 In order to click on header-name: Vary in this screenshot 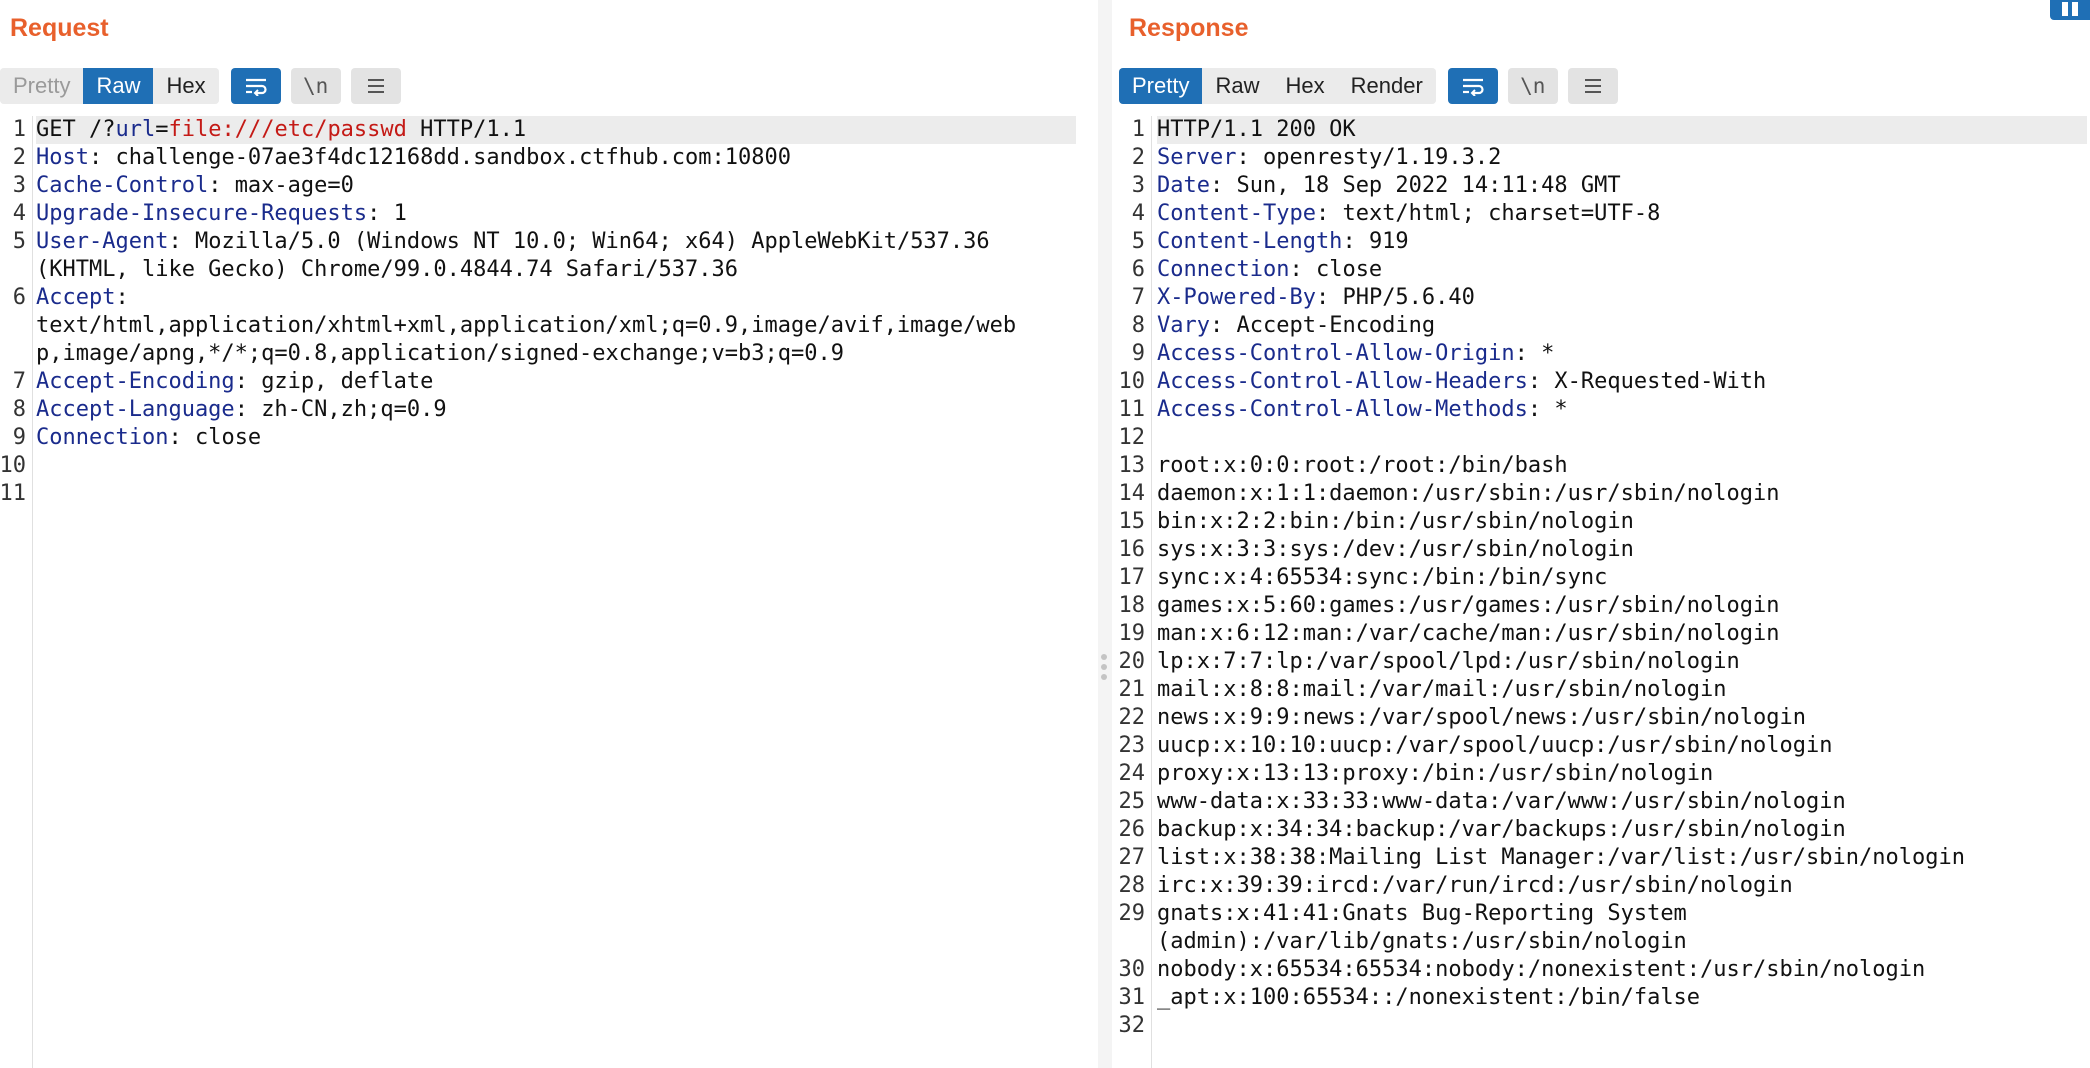, I will do `click(1183, 325)`.